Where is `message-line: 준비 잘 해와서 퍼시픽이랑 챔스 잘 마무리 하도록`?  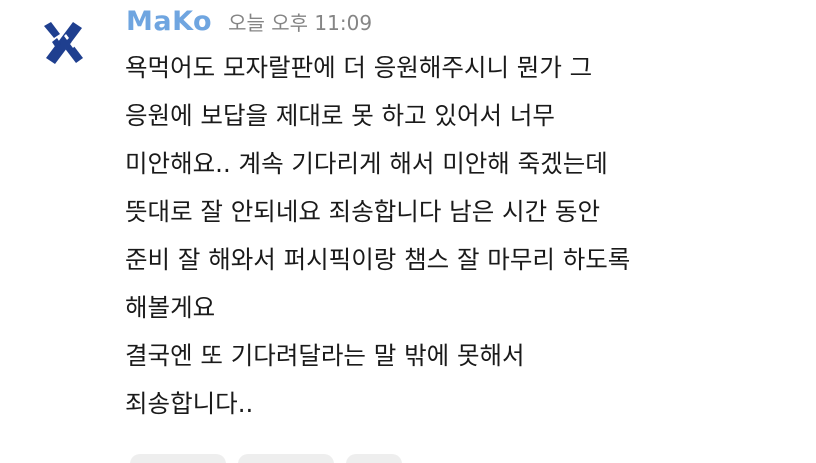
message-line: 준비 잘 해와서 퍼시픽이랑 챔스 잘 마무리 하도록 is located at coordinates (378, 259).